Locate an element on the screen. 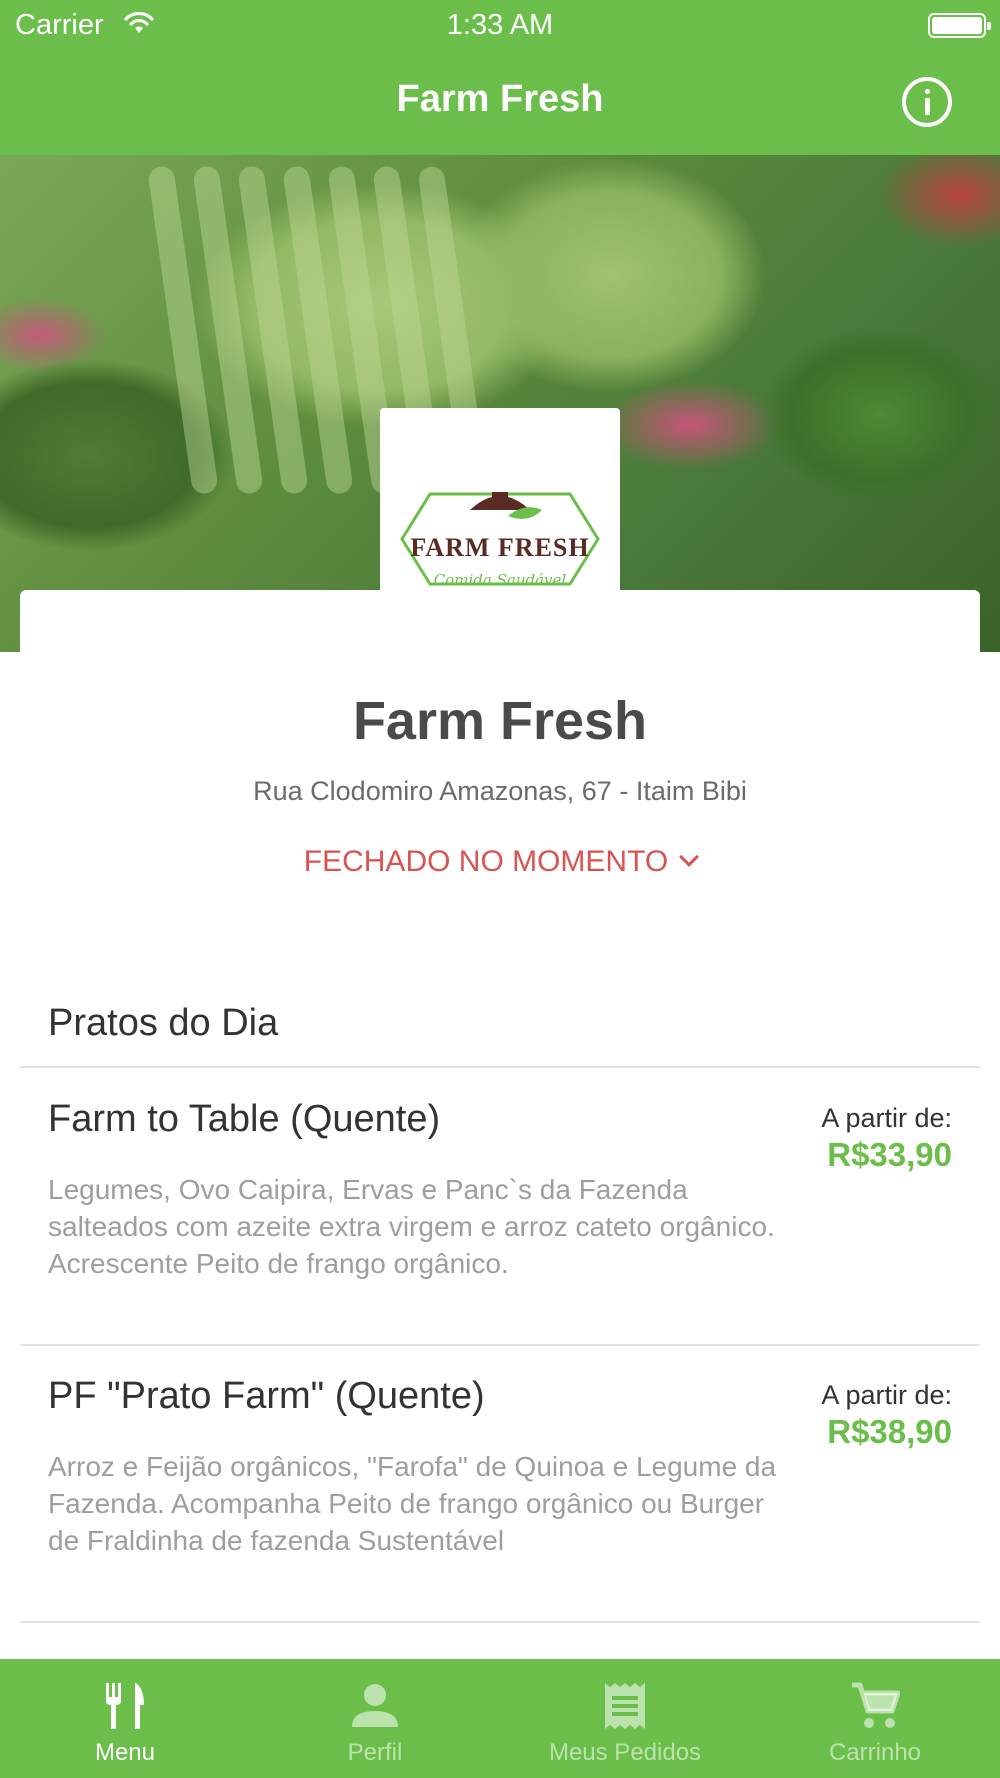 The height and width of the screenshot is (1778, 1000). top-bar: Carrier 1:33 AM Farm Fresh is located at coordinates (500, 77).